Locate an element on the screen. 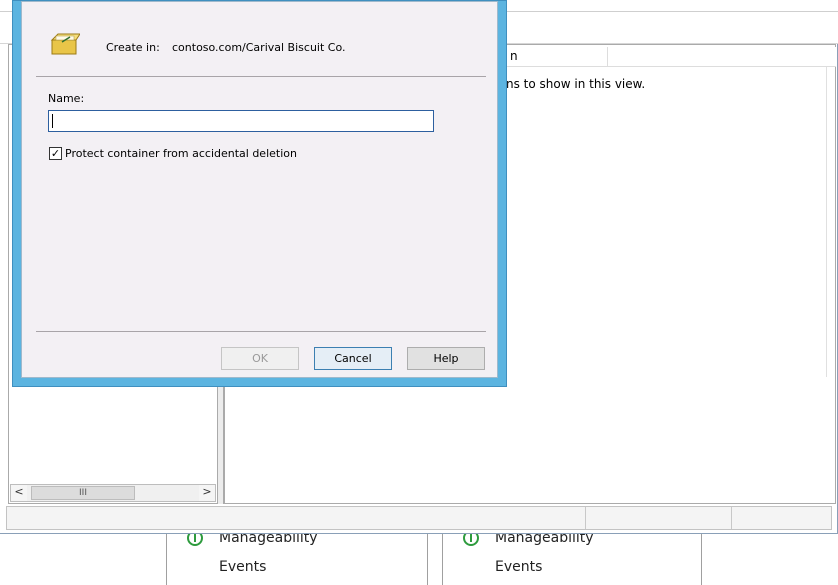  pane-divider is located at coordinates (826, 222).